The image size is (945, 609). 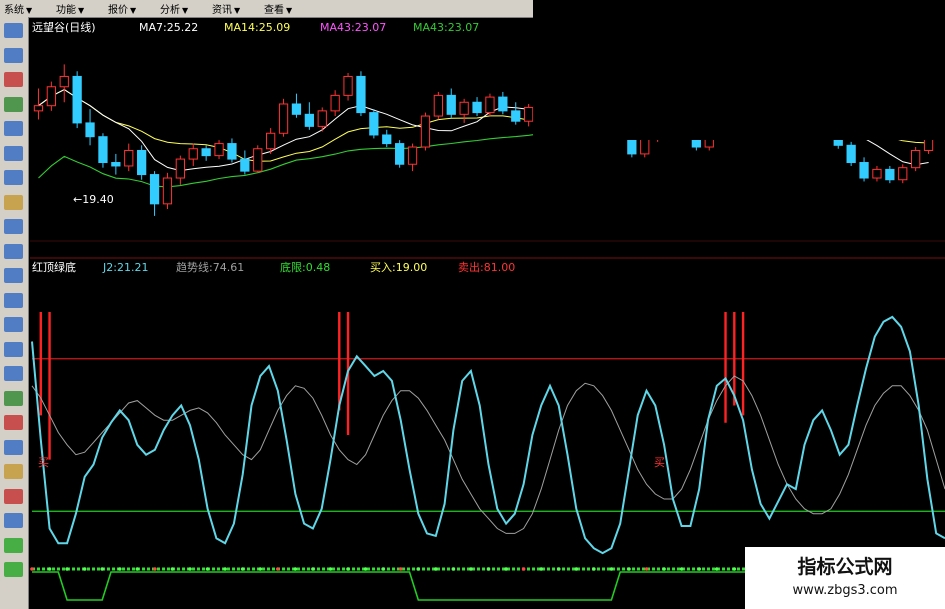 What do you see at coordinates (13, 373) in the screenshot?
I see `window2-icon` at bounding box center [13, 373].